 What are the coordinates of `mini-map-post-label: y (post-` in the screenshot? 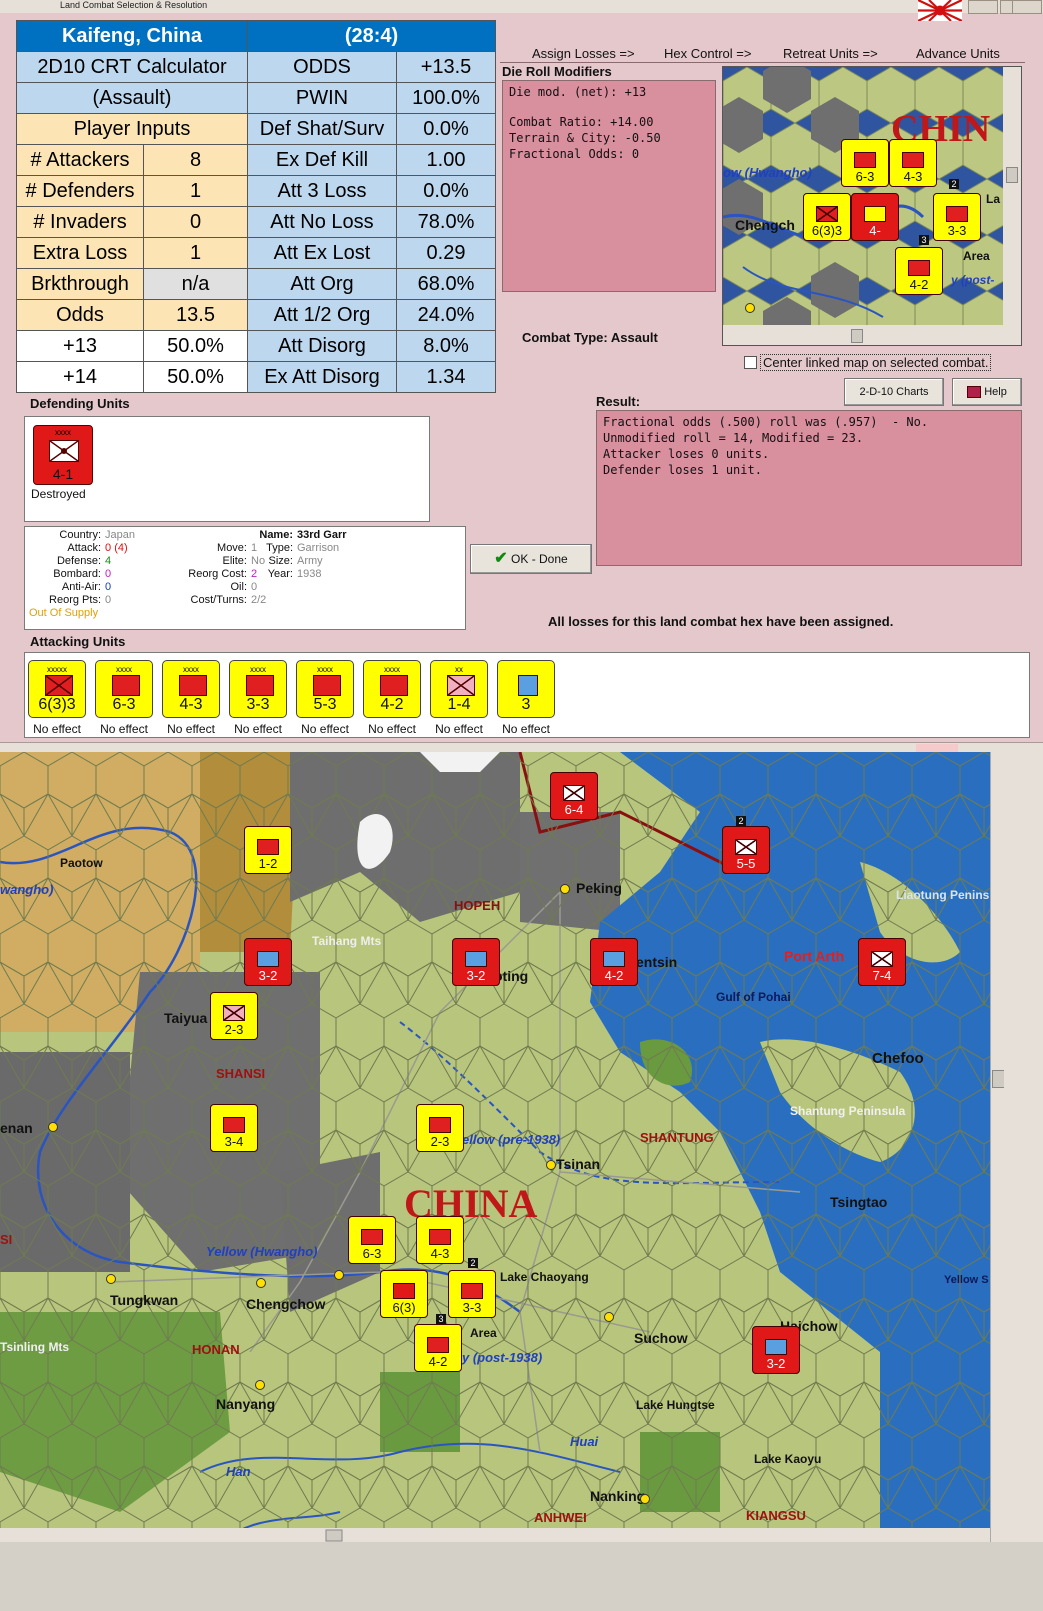 It's located at (973, 280).